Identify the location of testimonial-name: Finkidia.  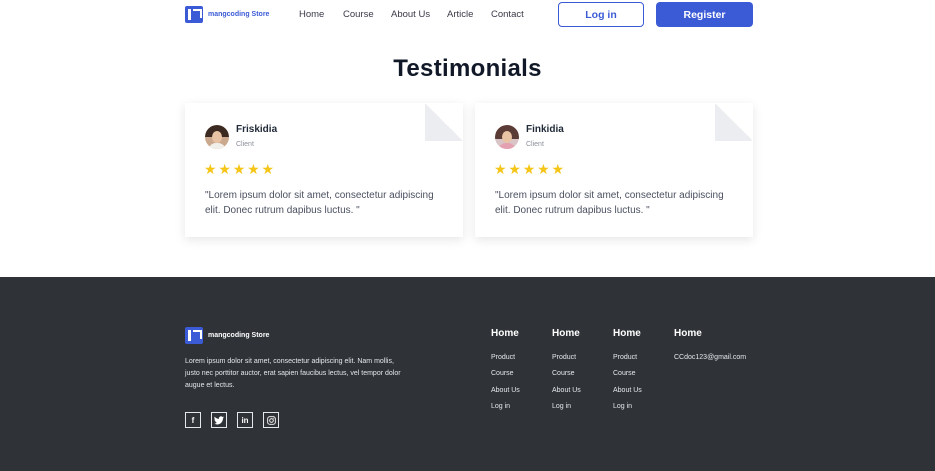
(545, 129).